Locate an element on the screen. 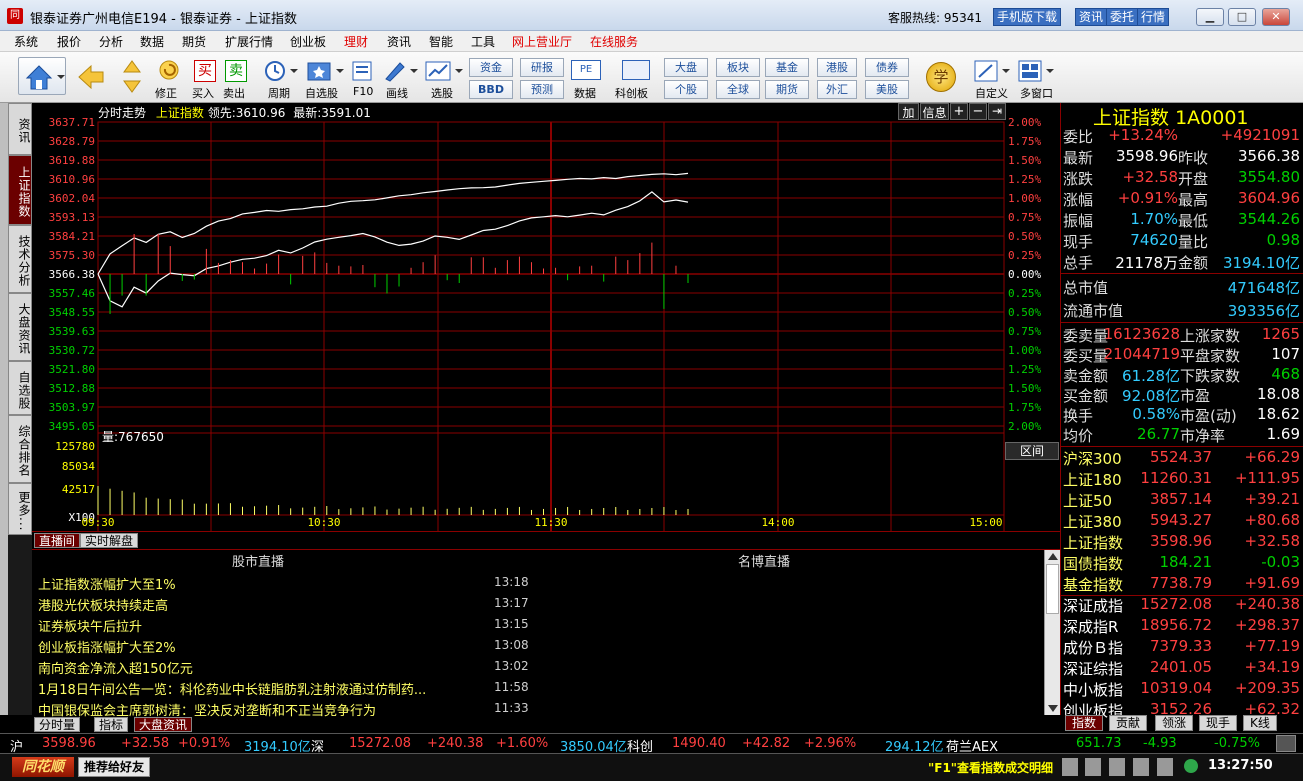 This screenshot has width=1303, height=781. quote-tab: 贡献 is located at coordinates (1128, 723).